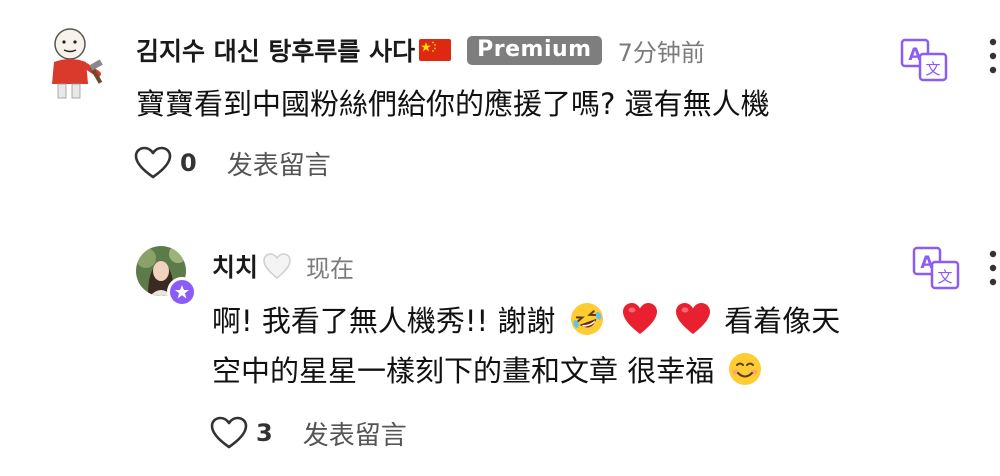  I want to click on comment-actions: 3 发表留言, so click(308, 433).